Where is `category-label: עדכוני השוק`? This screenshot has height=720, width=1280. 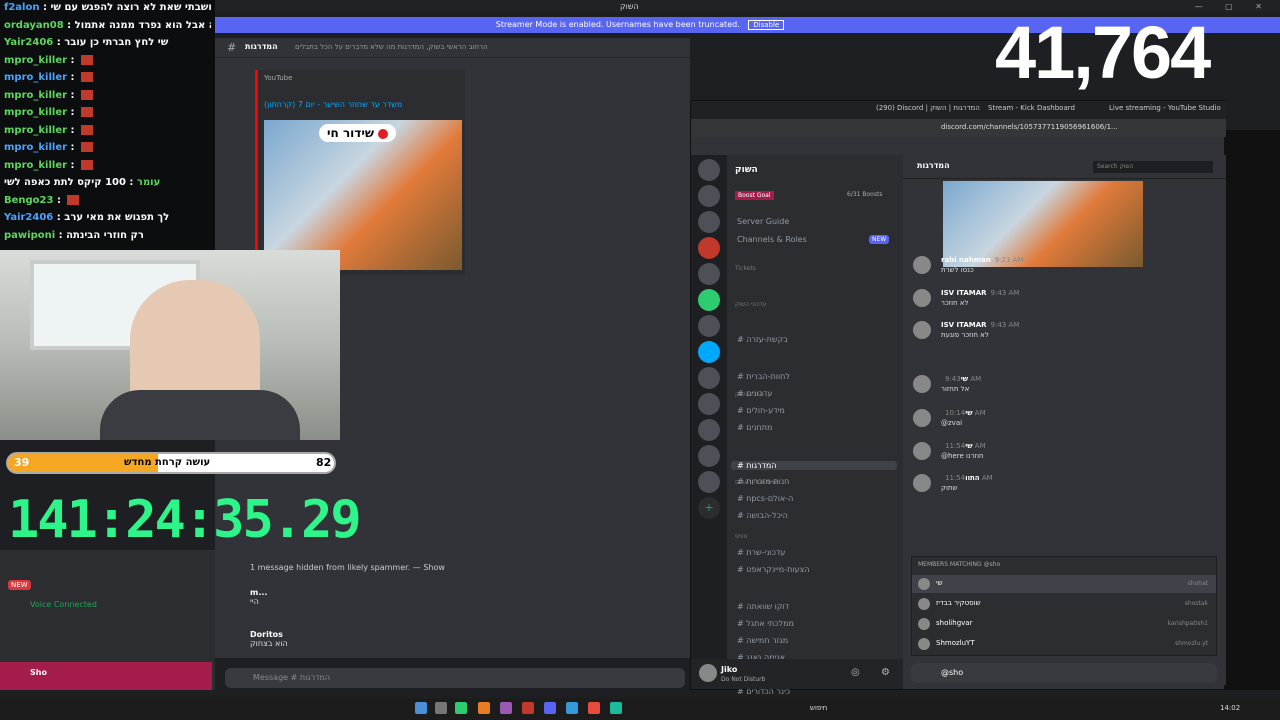 category-label: עדכוני השוק is located at coordinates (751, 304).